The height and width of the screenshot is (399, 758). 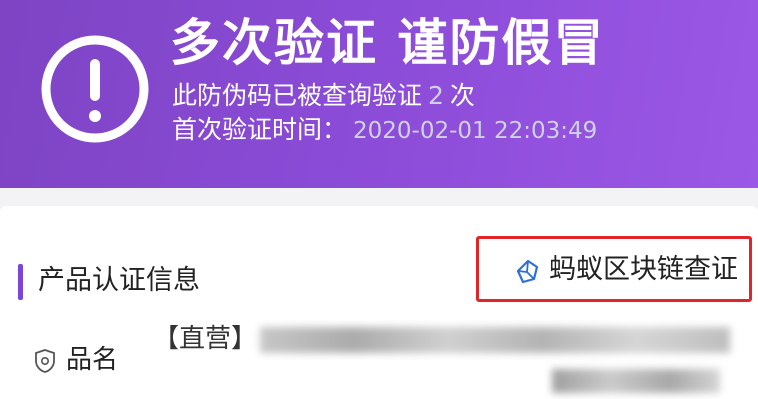 What do you see at coordinates (528, 272) in the screenshot?
I see `blockchain-icon` at bounding box center [528, 272].